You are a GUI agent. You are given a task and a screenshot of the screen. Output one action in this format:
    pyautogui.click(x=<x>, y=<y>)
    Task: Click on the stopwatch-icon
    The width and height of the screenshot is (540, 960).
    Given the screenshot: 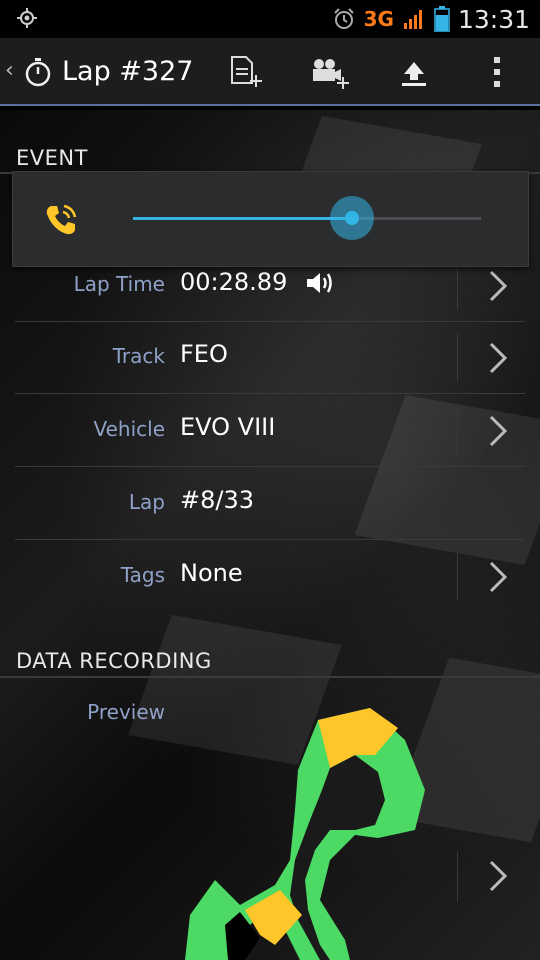 What is the action you would take?
    pyautogui.click(x=38, y=72)
    